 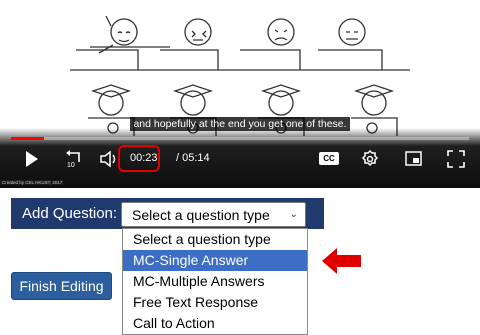 What do you see at coordinates (201, 215) in the screenshot?
I see `question-type-selected-value: Select a question type` at bounding box center [201, 215].